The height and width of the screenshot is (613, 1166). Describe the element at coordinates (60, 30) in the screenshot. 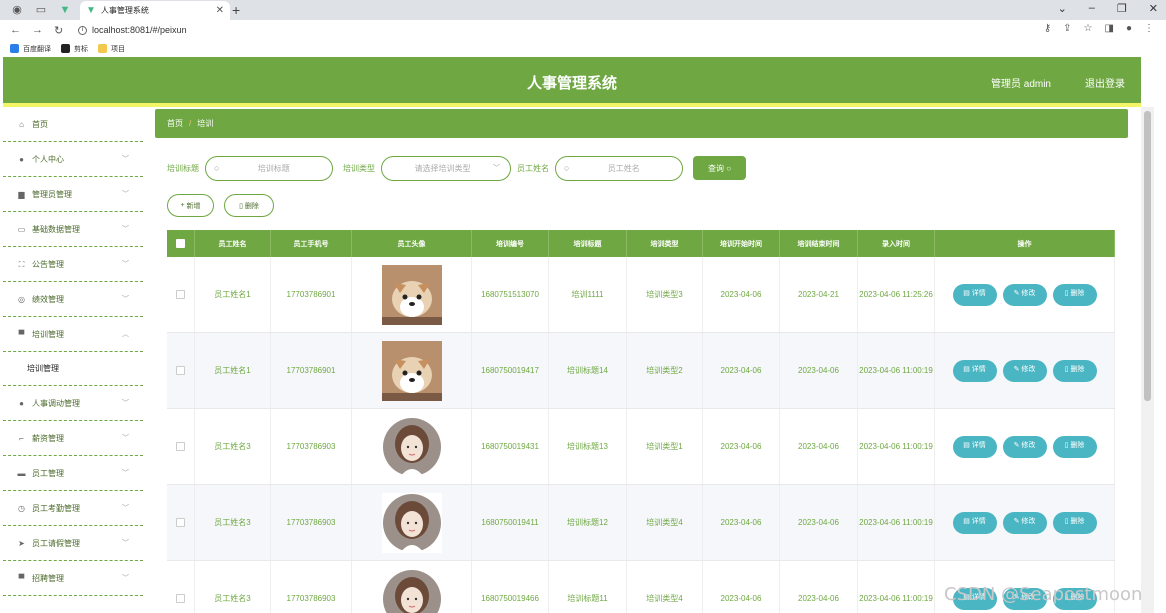

I see `reload-icon: ↻` at that location.